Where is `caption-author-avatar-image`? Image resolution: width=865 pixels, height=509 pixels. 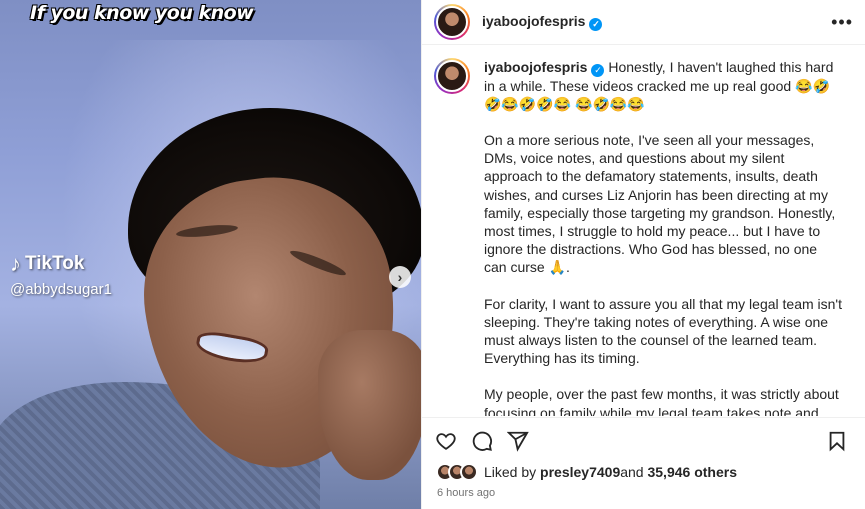 caption-author-avatar-image is located at coordinates (452, 76).